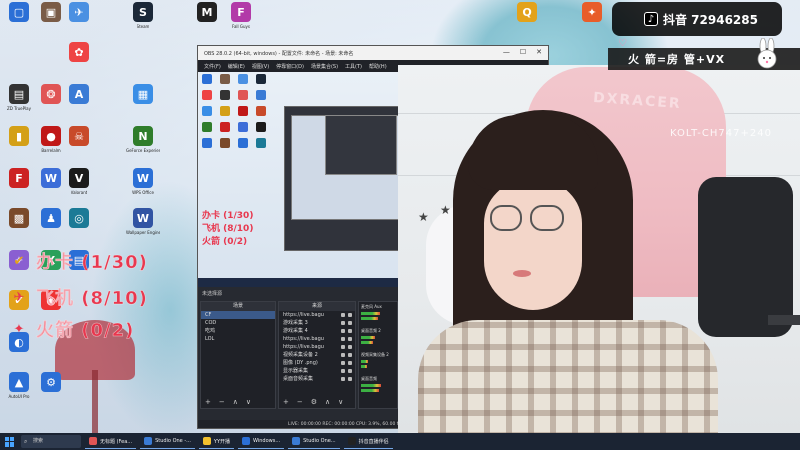 Image resolution: width=800 pixels, height=450 pixels. Describe the element at coordinates (378, 386) in the screenshot. I see `mixer-channel: 桌面音频` at that location.